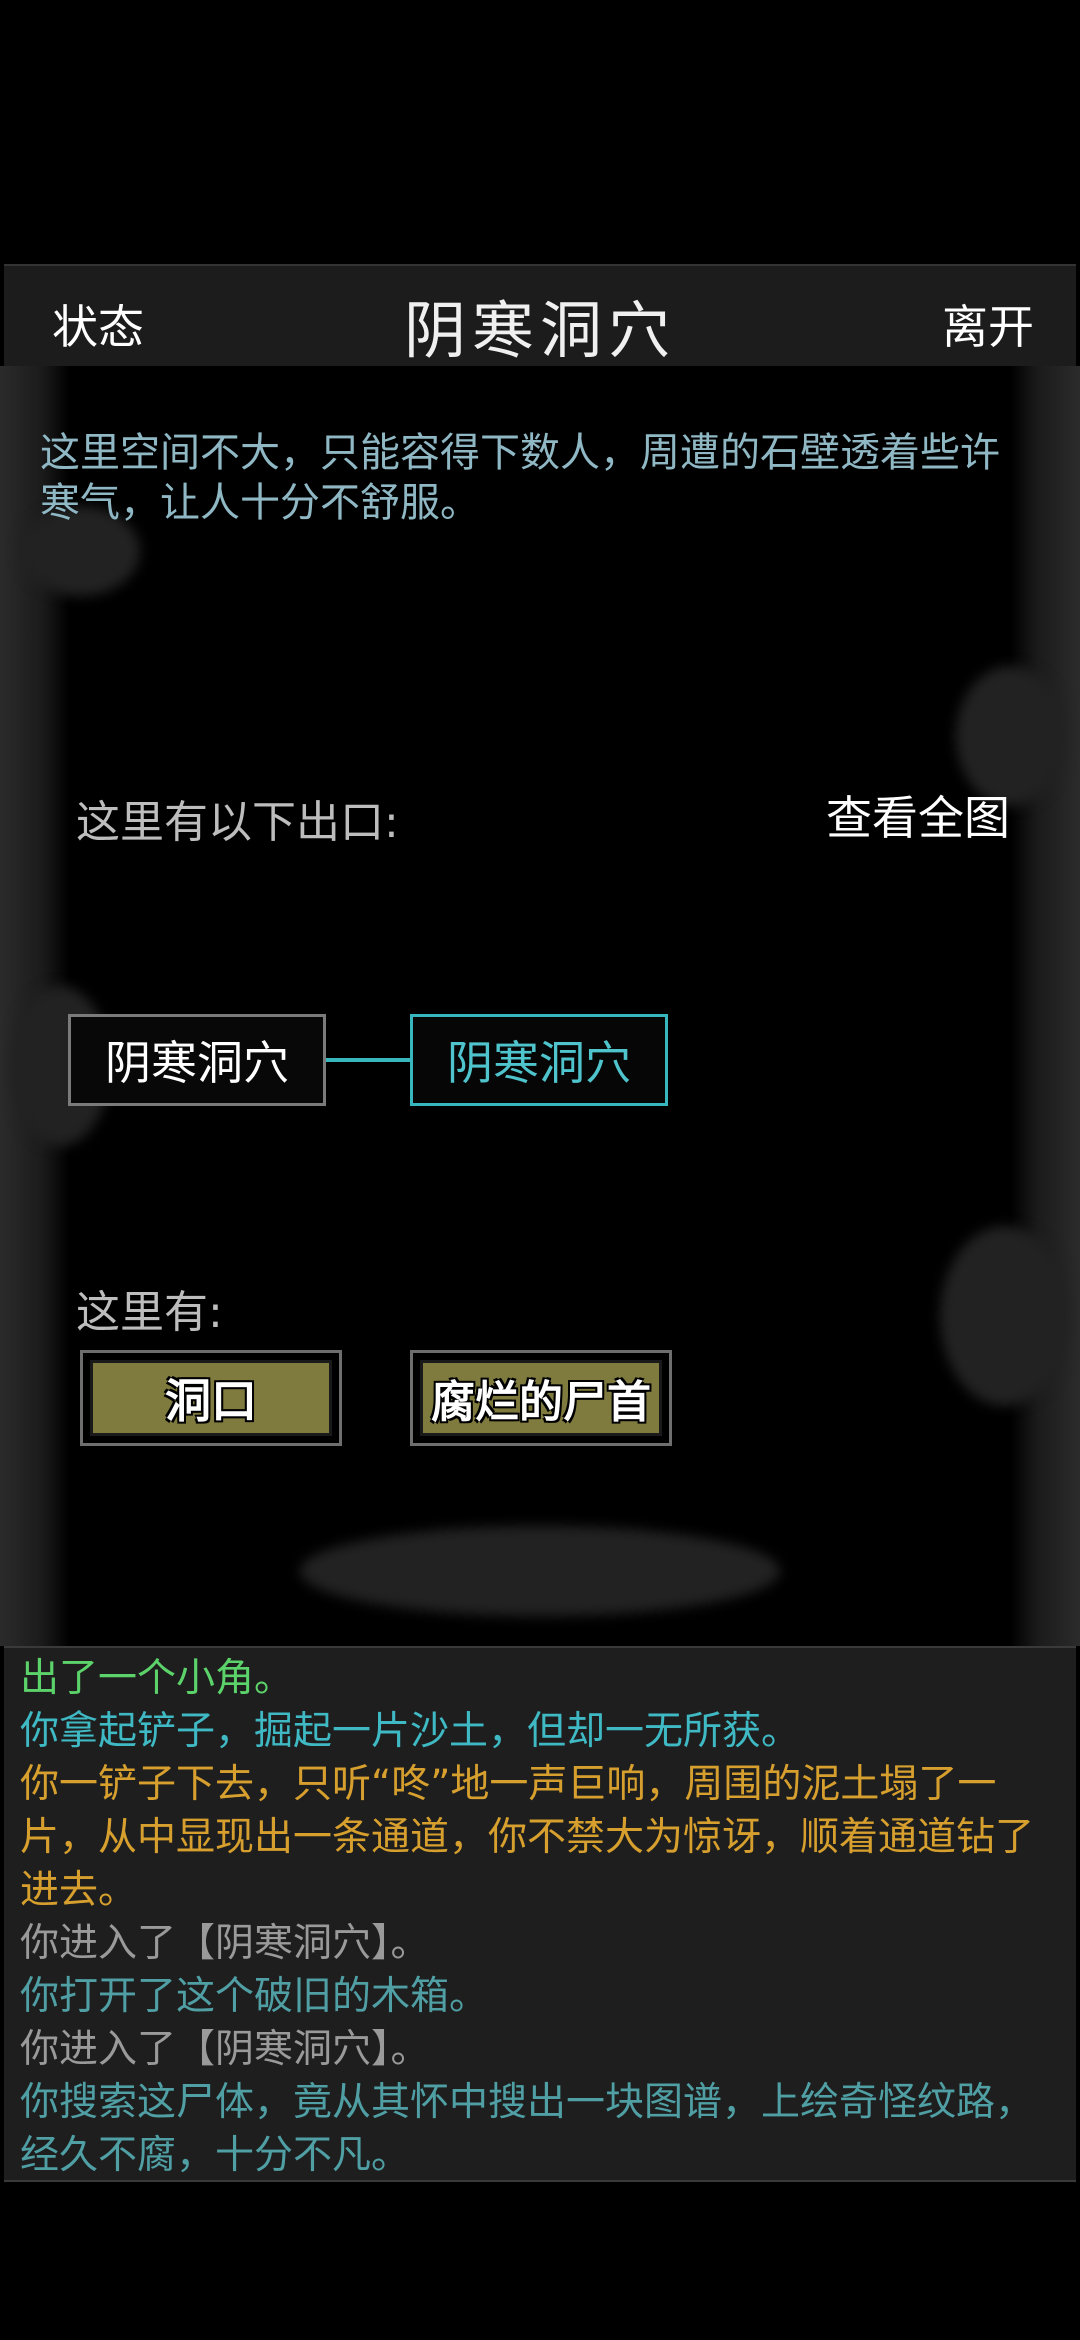 This screenshot has width=1080, height=2340. I want to click on location-title: 阴寒洞穴, so click(539, 330).